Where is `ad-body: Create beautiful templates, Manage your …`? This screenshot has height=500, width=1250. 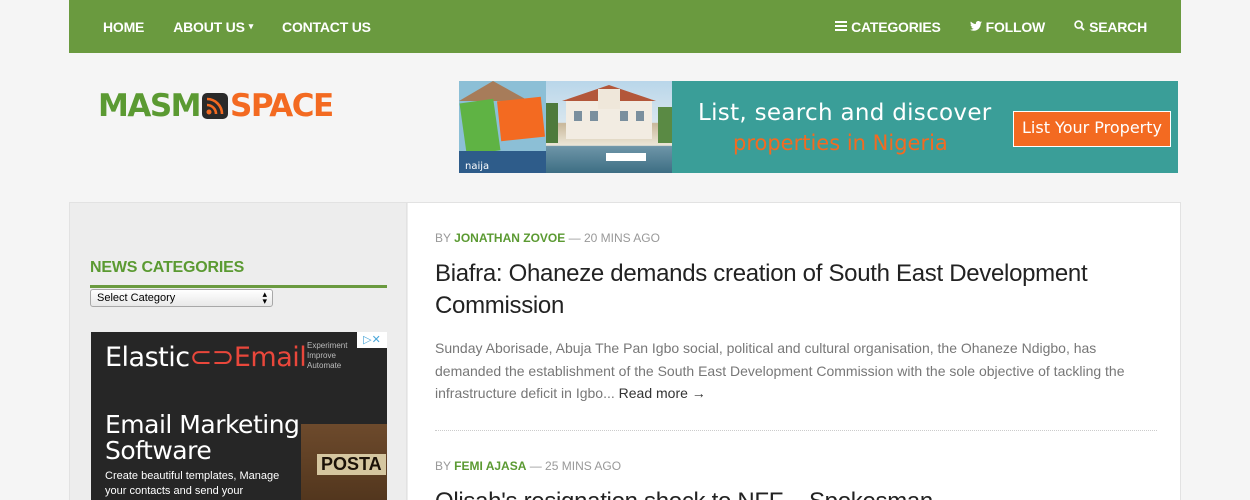
ad-body: Create beautiful templates, Manage your … is located at coordinates (192, 483).